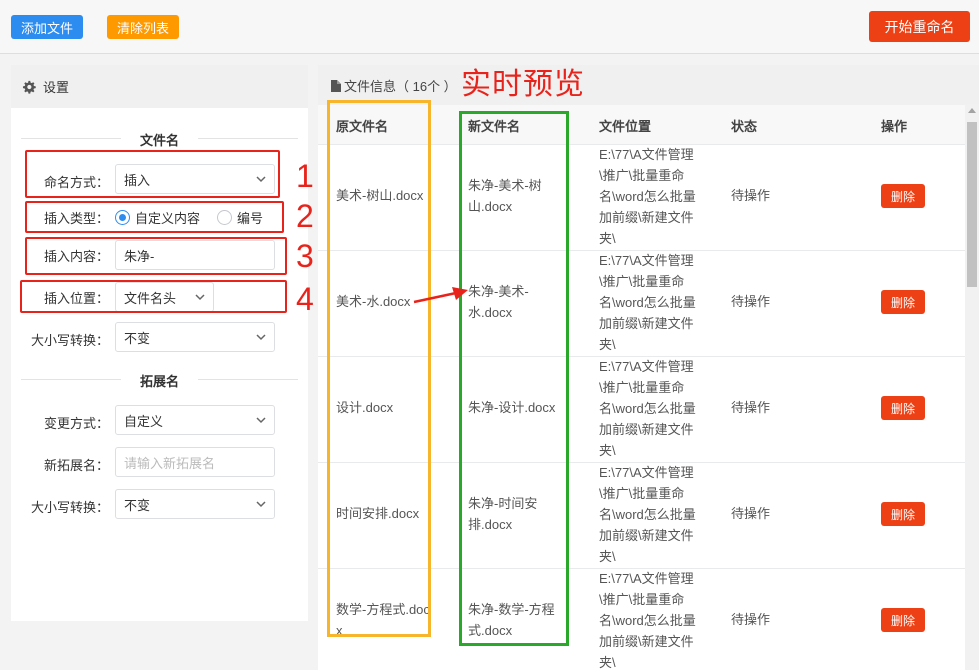  What do you see at coordinates (972, 110) in the screenshot?
I see `scroll-up-arrow-icon` at bounding box center [972, 110].